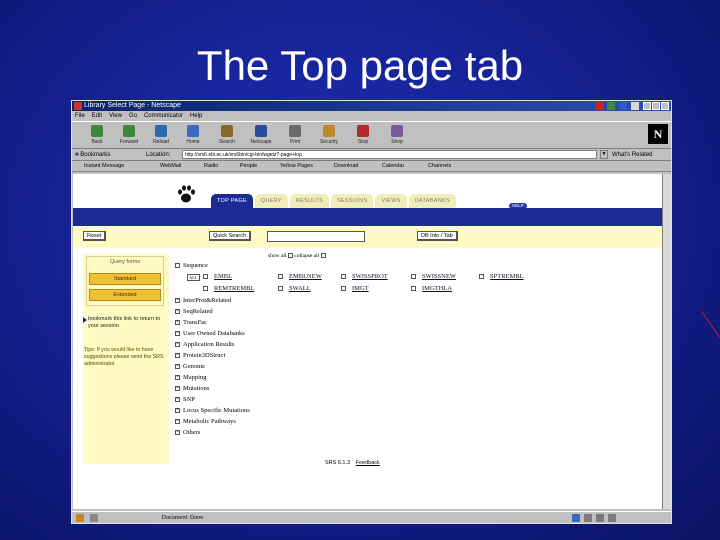 This screenshot has height=540, width=720. Describe the element at coordinates (191, 265) in the screenshot. I see `category-sequence: Sequence` at that location.